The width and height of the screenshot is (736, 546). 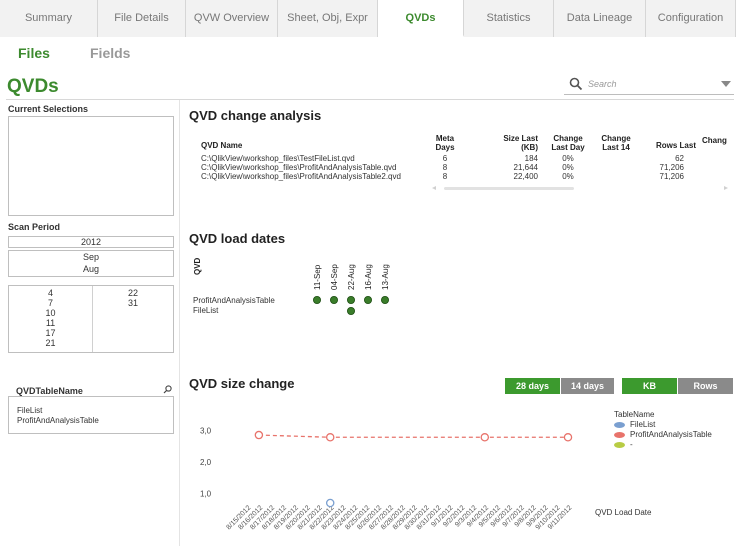 I want to click on search-box: Search, so click(x=649, y=85).